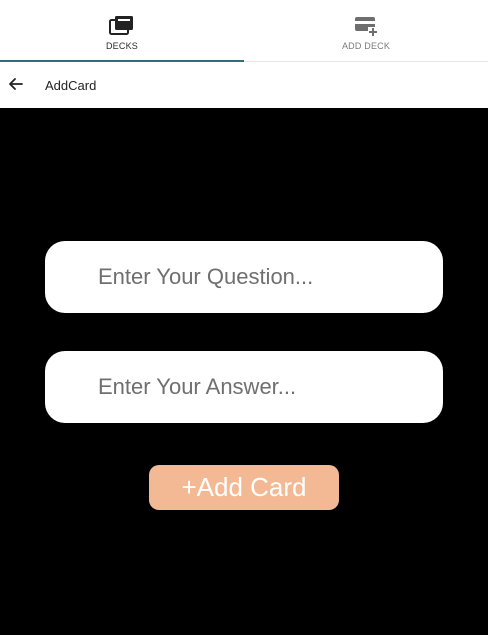 The image size is (488, 635). I want to click on tab-bar: DECKS ADD DECK, so click(244, 33).